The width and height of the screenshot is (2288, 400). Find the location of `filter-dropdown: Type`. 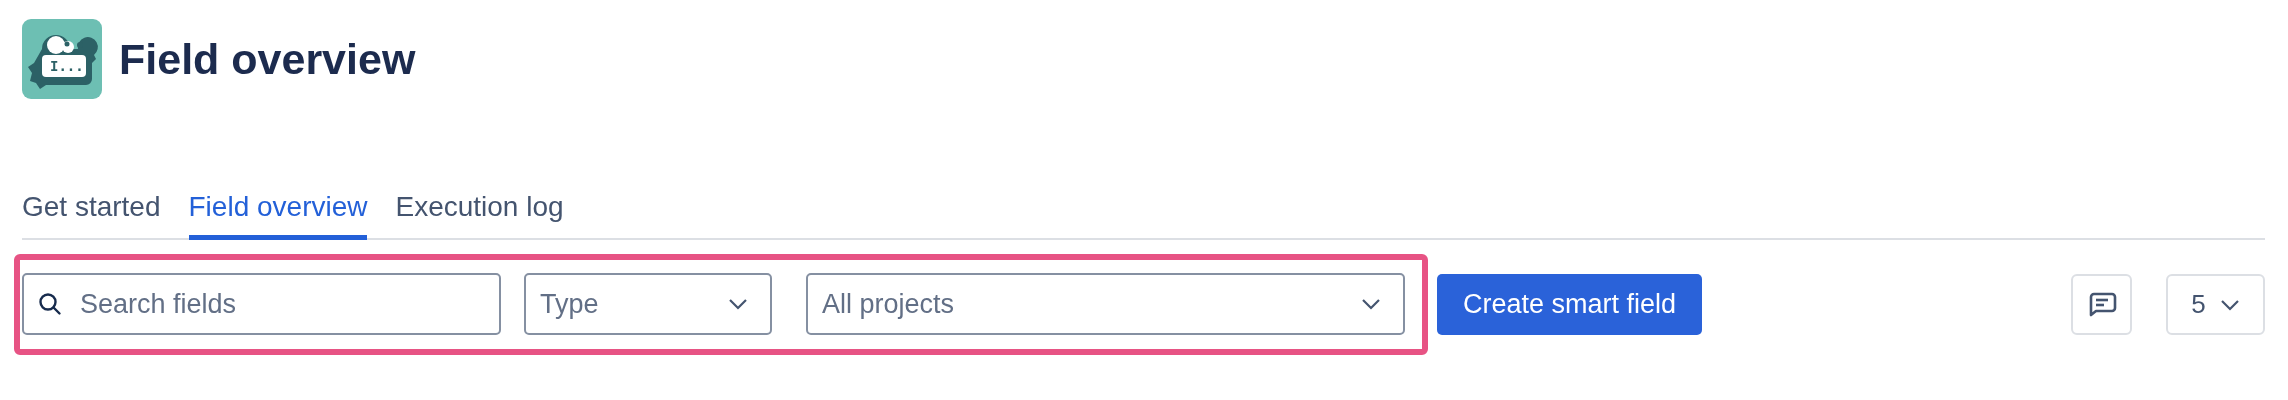

filter-dropdown: Type is located at coordinates (648, 304).